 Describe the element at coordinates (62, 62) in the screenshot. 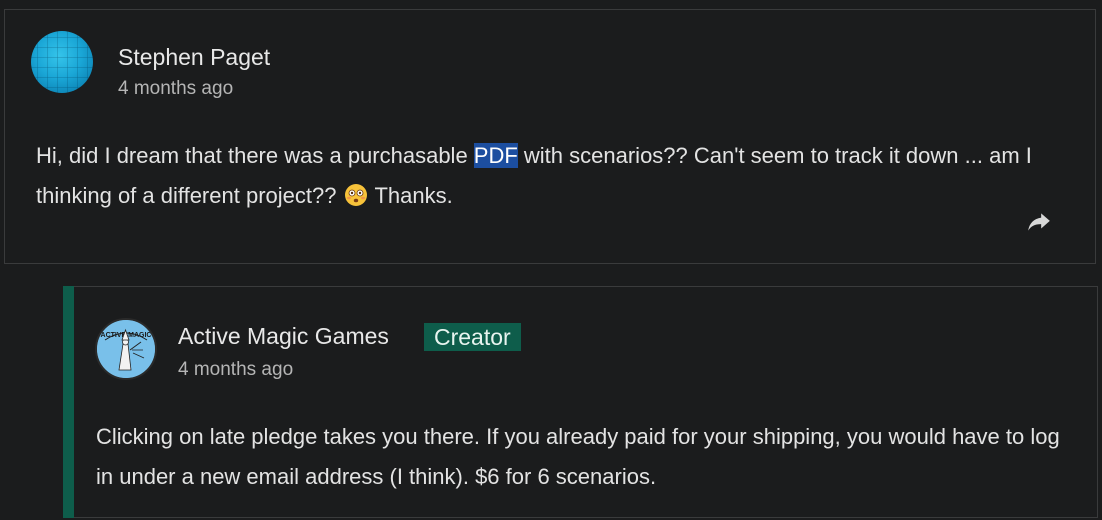

I see `avatar` at that location.